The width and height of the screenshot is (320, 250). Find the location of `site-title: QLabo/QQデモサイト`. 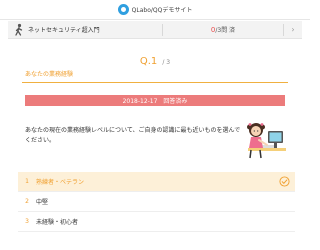

site-title: QLabo/QQデモサイト is located at coordinates (162, 9).